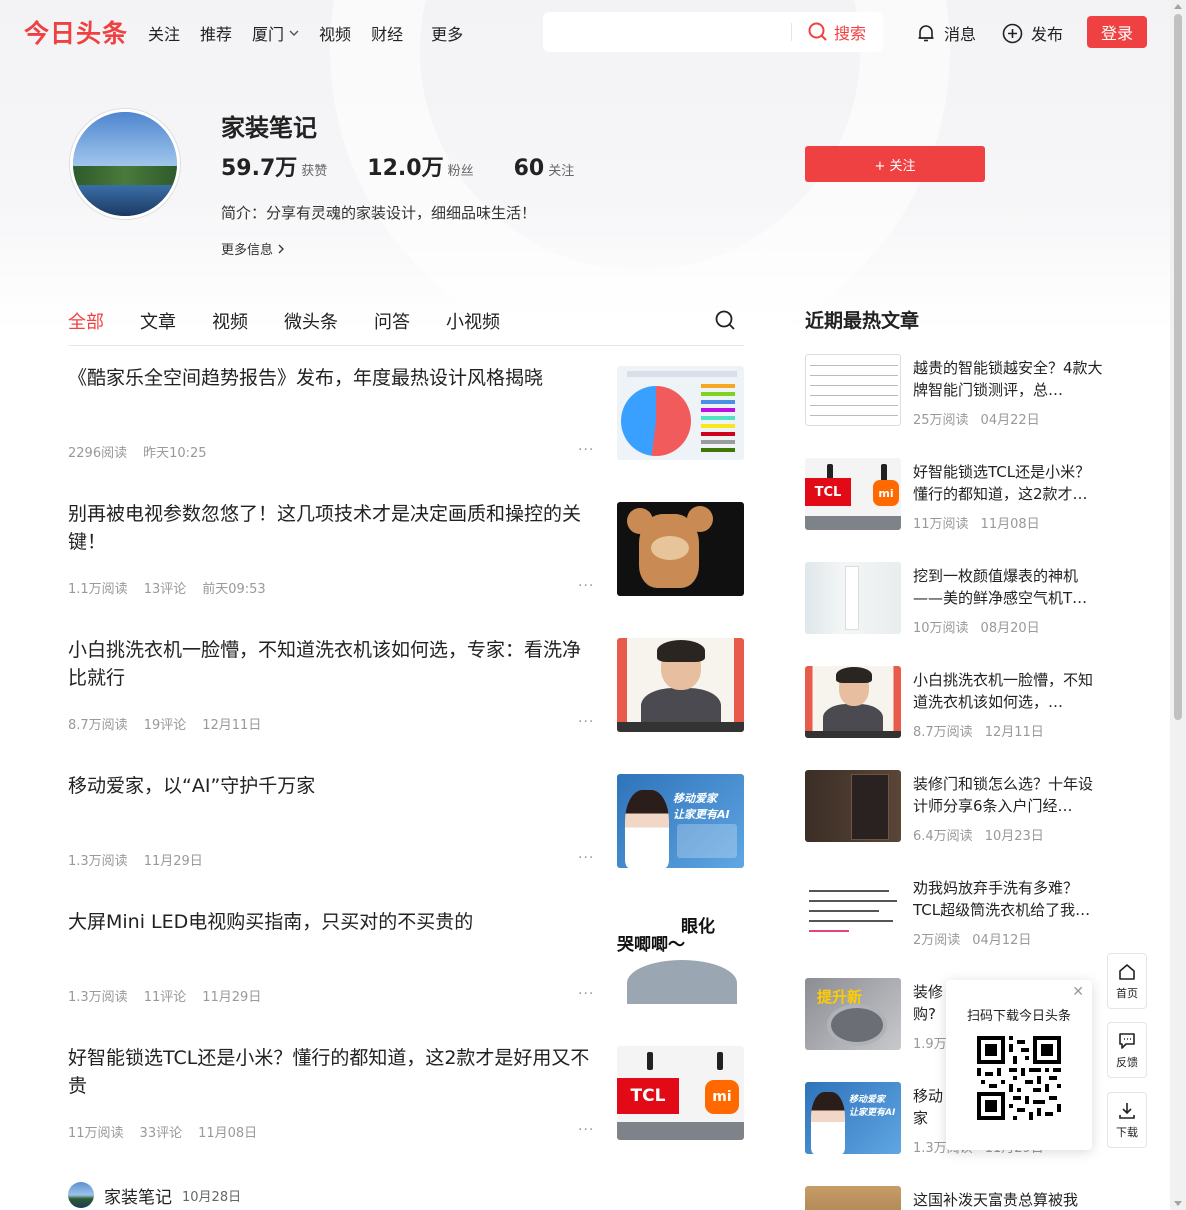  What do you see at coordinates (561, 171) in the screenshot?
I see `following-label: 关注` at bounding box center [561, 171].